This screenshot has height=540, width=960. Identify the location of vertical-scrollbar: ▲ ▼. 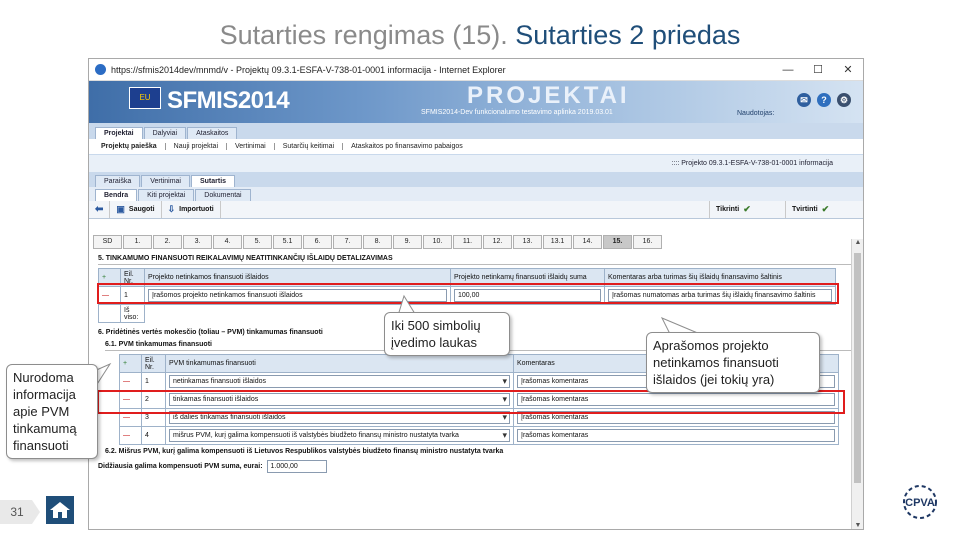
(857, 384).